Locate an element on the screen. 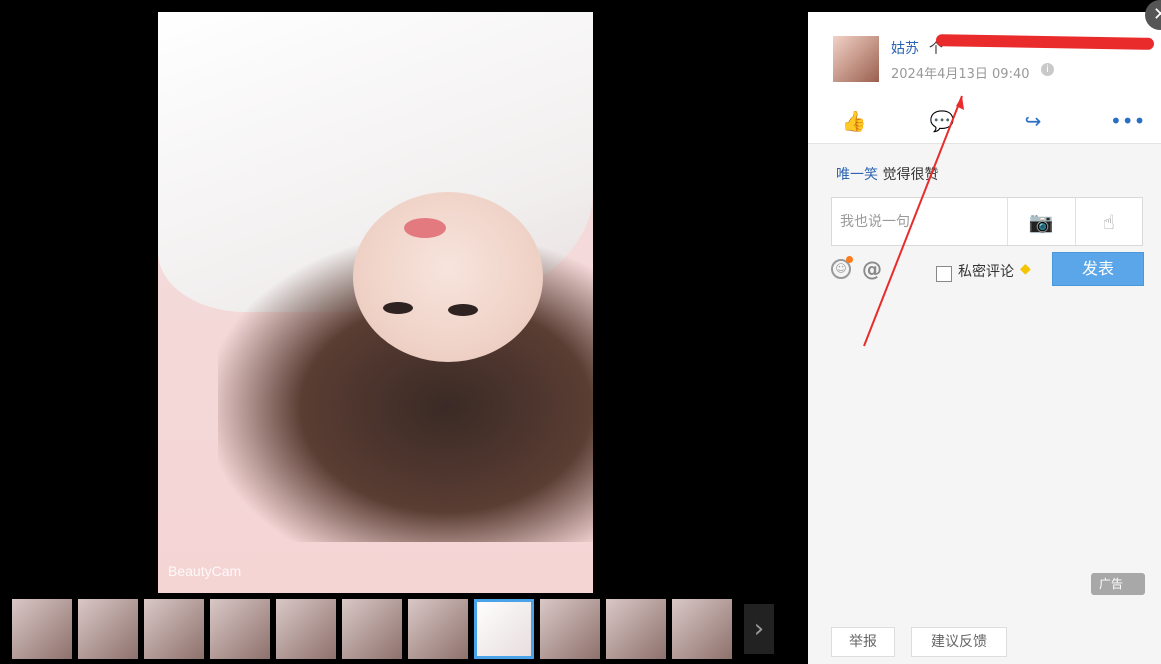  ad-tag: 广告 is located at coordinates (1118, 584).